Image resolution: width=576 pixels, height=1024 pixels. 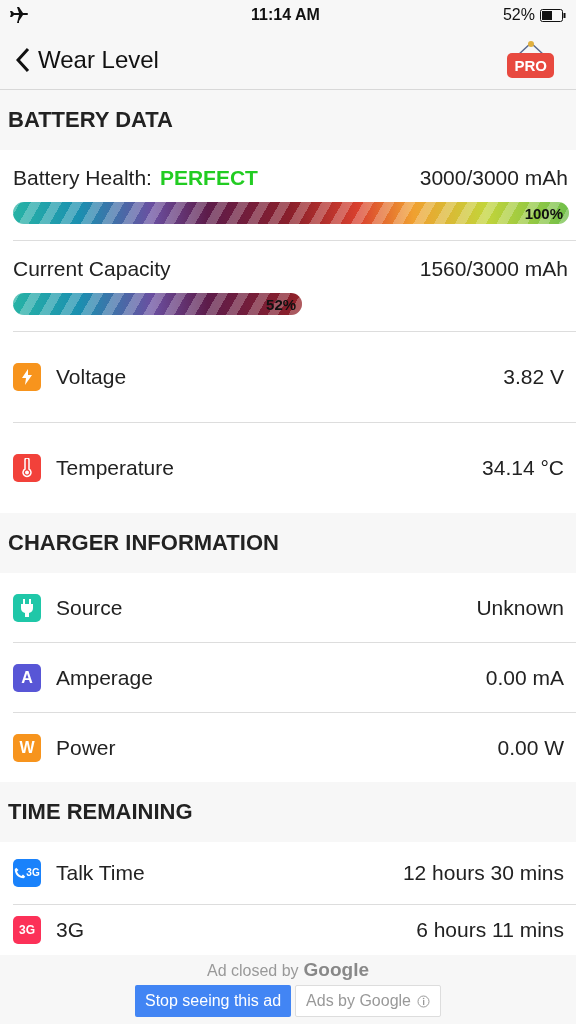 I want to click on row-label: Talk Time, so click(x=100, y=873).